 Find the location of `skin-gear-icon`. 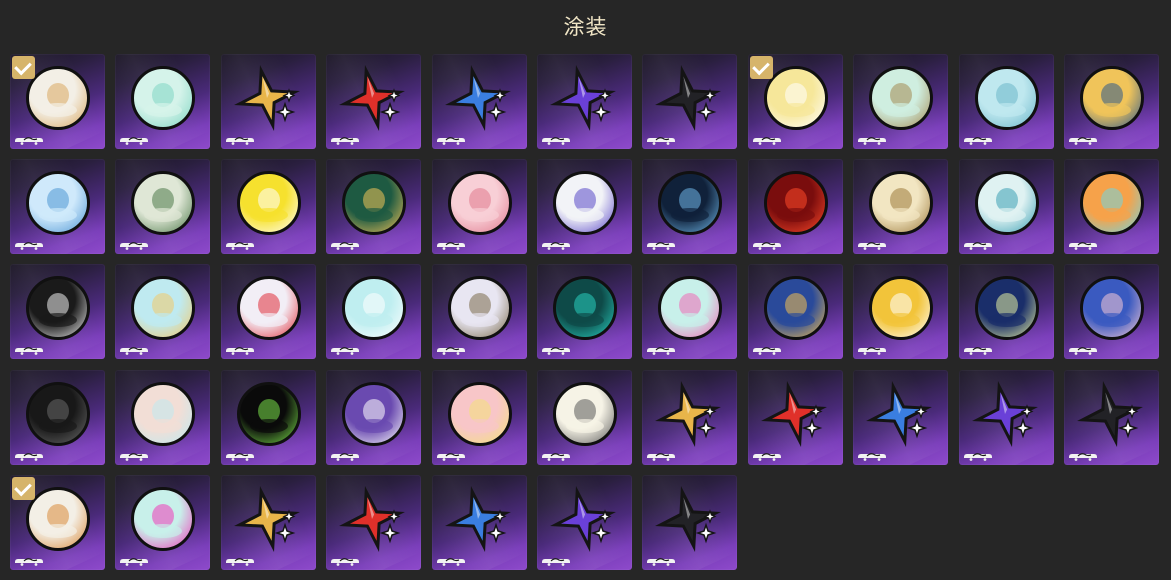

skin-gear-icon is located at coordinates (901, 203).